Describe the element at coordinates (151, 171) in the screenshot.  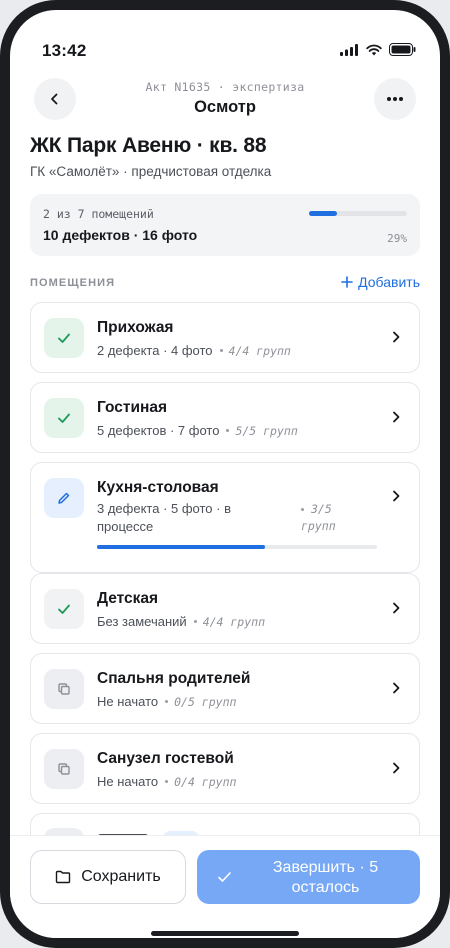
I see `object-subtitle: ГК «Самолёт» · предчистовая отделка` at that location.